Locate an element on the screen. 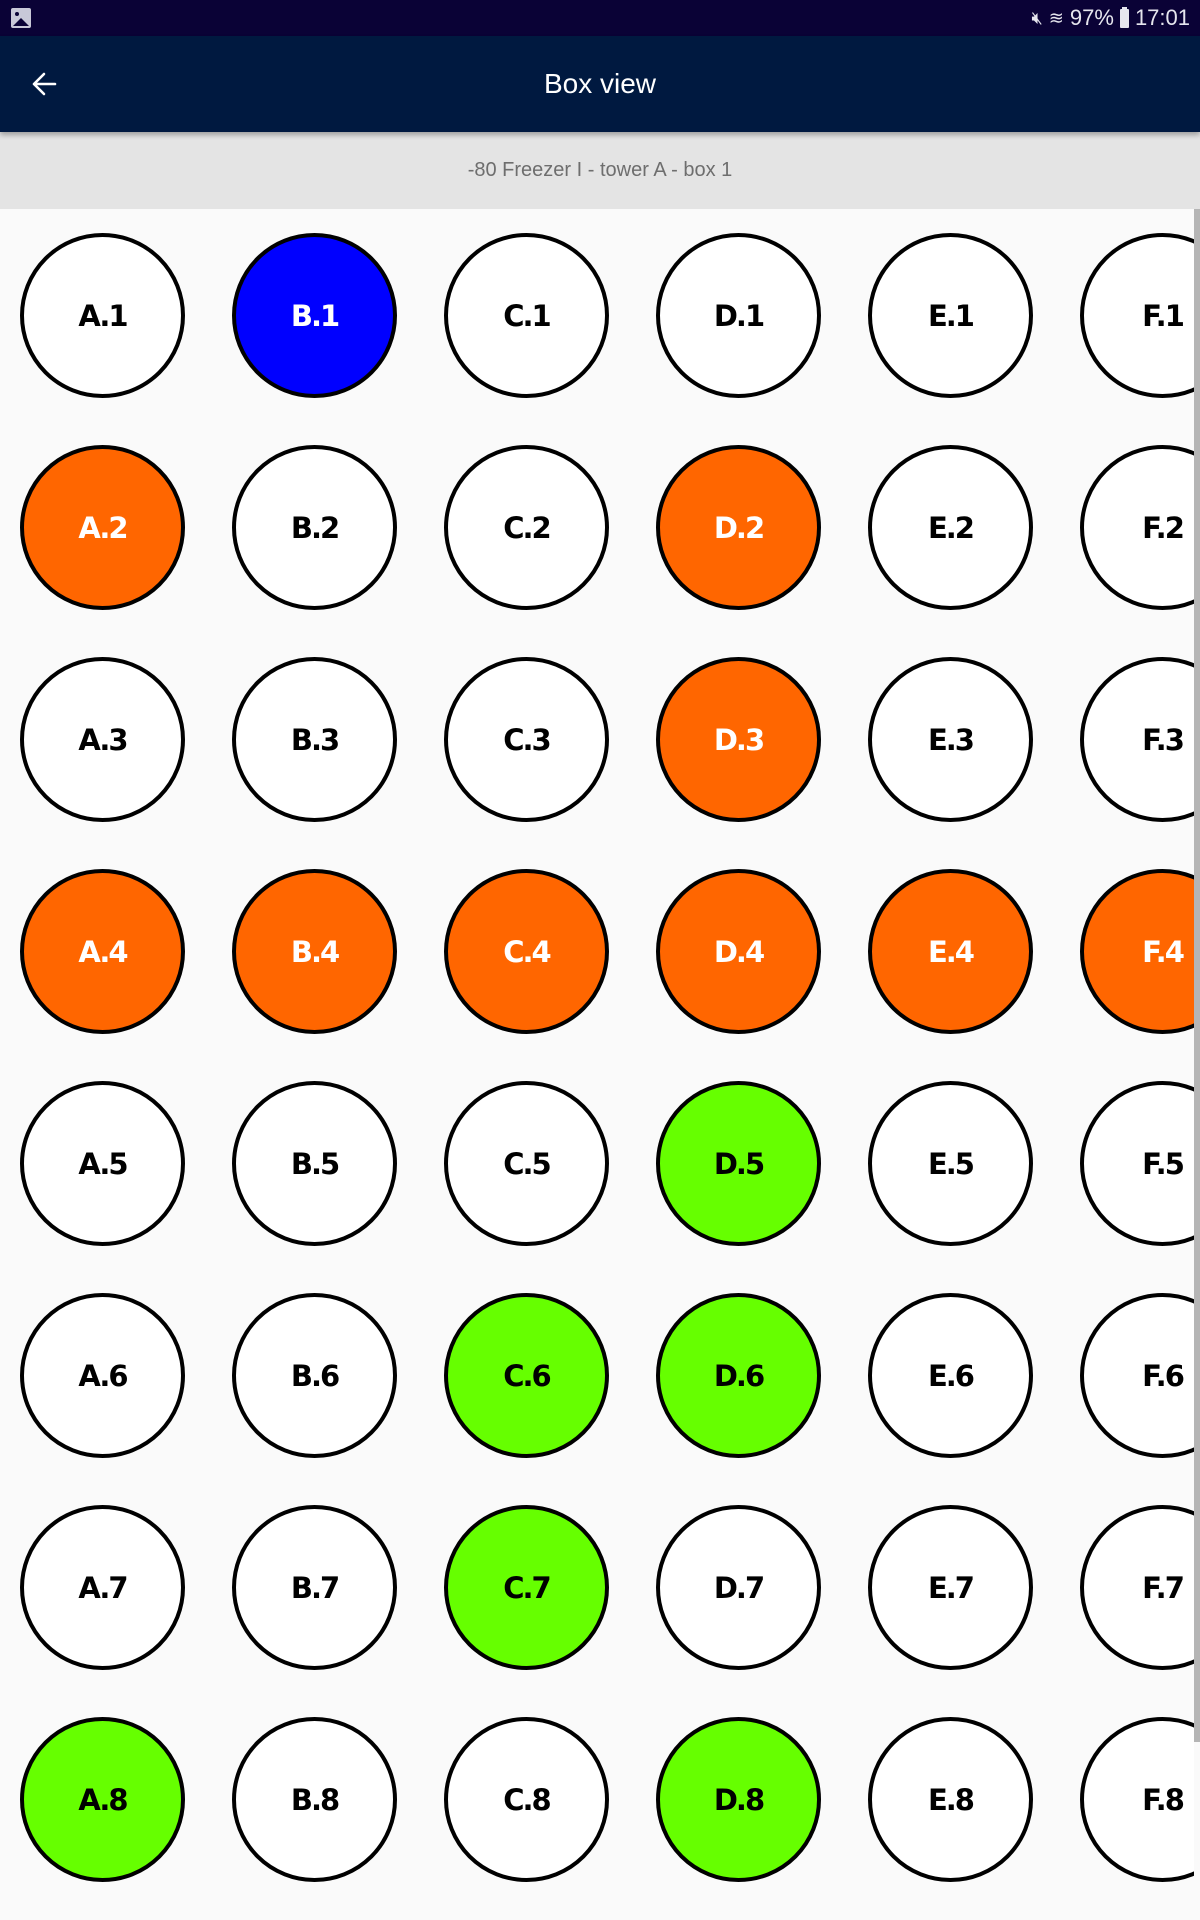 The height and width of the screenshot is (1920, 1200). well-b-1: B.1 is located at coordinates (314, 315).